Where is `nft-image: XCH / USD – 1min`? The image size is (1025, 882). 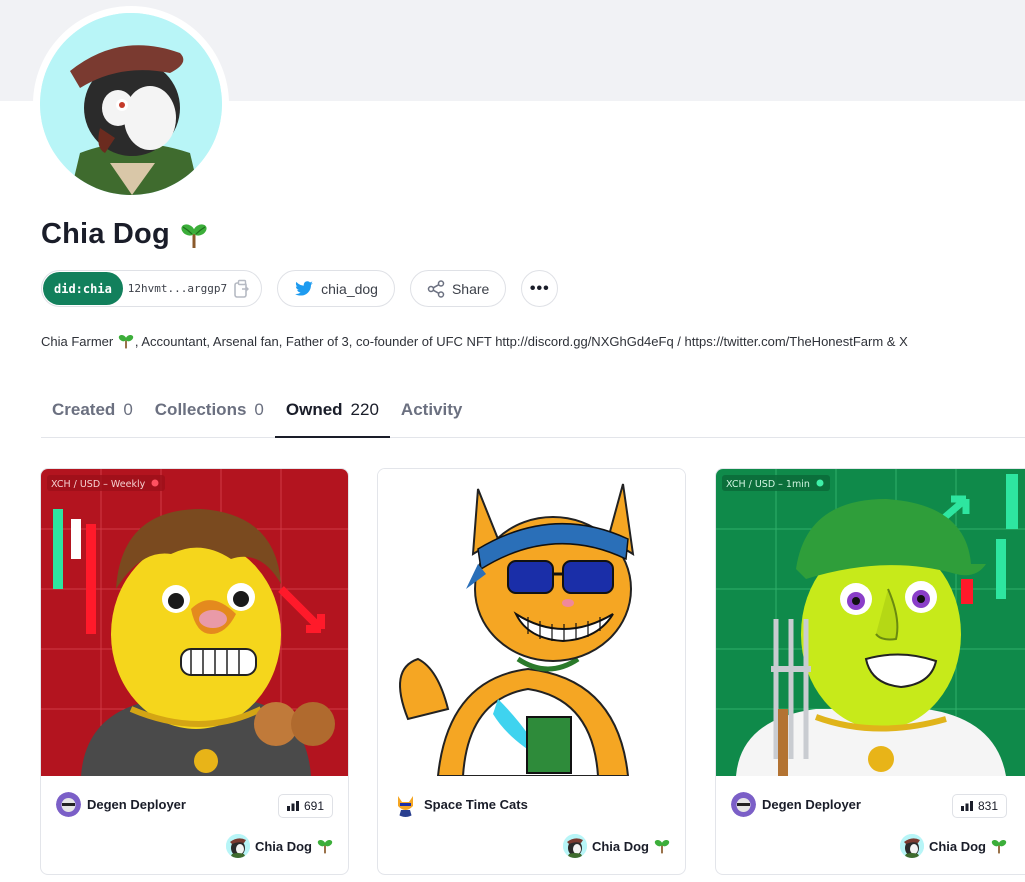 nft-image: XCH / USD – 1min is located at coordinates (870, 622).